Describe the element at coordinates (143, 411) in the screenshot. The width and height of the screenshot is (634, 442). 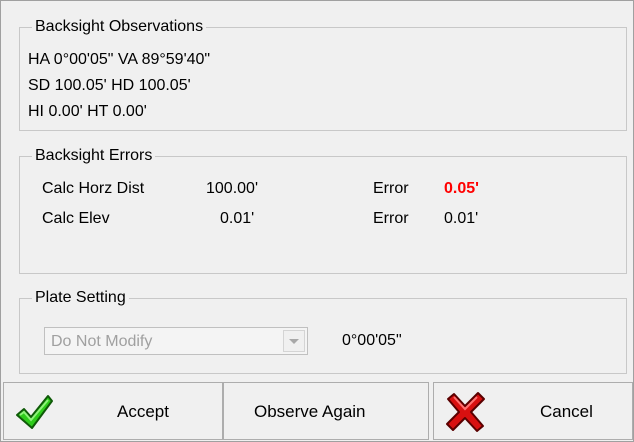
I see `accept-label: Accept` at that location.